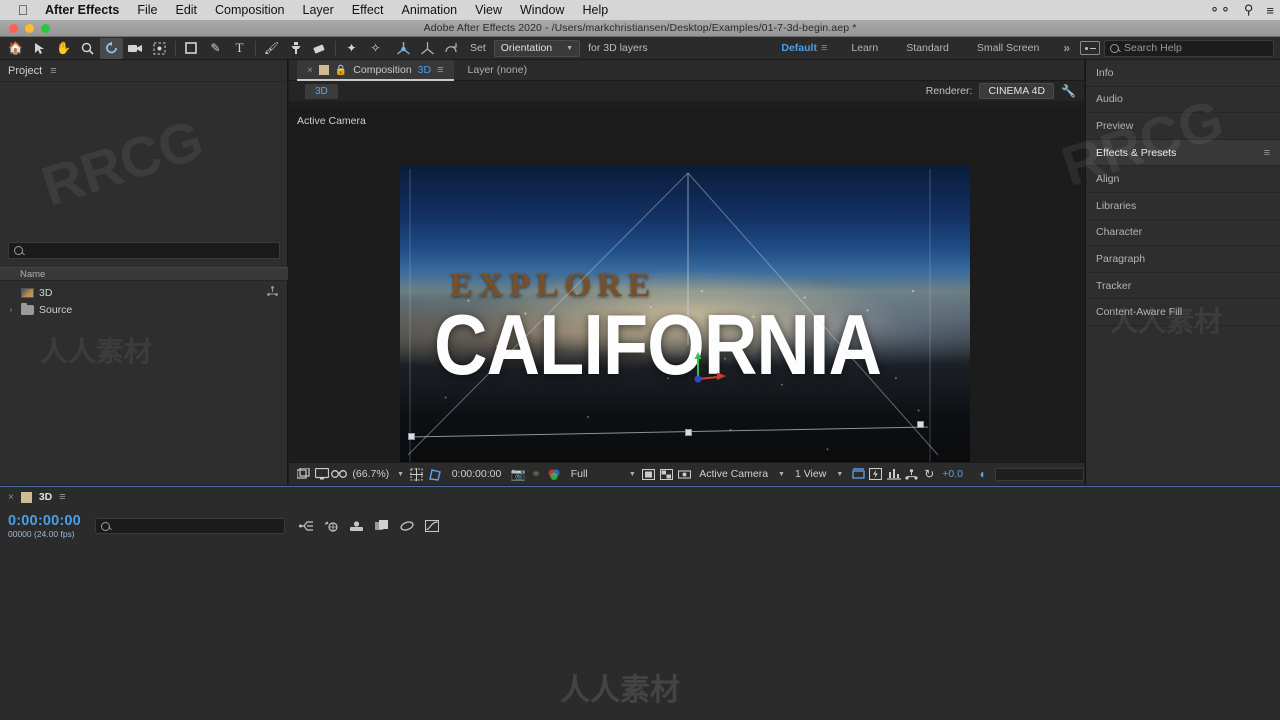 The height and width of the screenshot is (720, 1280). What do you see at coordinates (667, 474) in the screenshot?
I see `transparency-grid-icon` at bounding box center [667, 474].